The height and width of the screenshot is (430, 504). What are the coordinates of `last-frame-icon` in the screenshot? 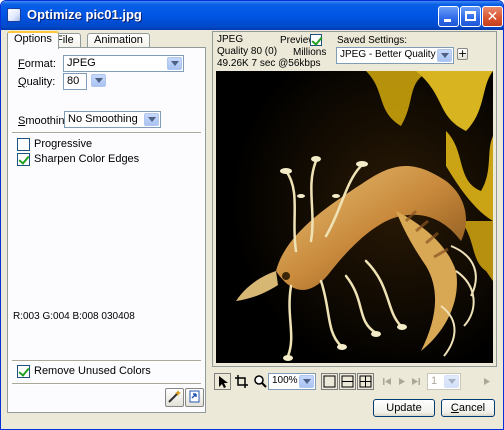 It's located at (416, 381).